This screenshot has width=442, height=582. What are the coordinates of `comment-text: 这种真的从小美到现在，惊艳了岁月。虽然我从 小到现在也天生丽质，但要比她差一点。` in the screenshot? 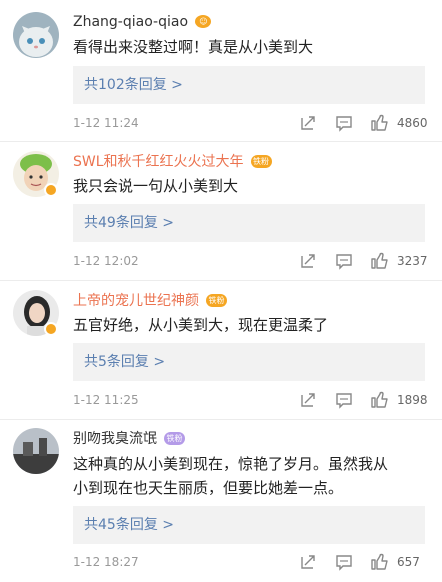 It's located at (248, 476).